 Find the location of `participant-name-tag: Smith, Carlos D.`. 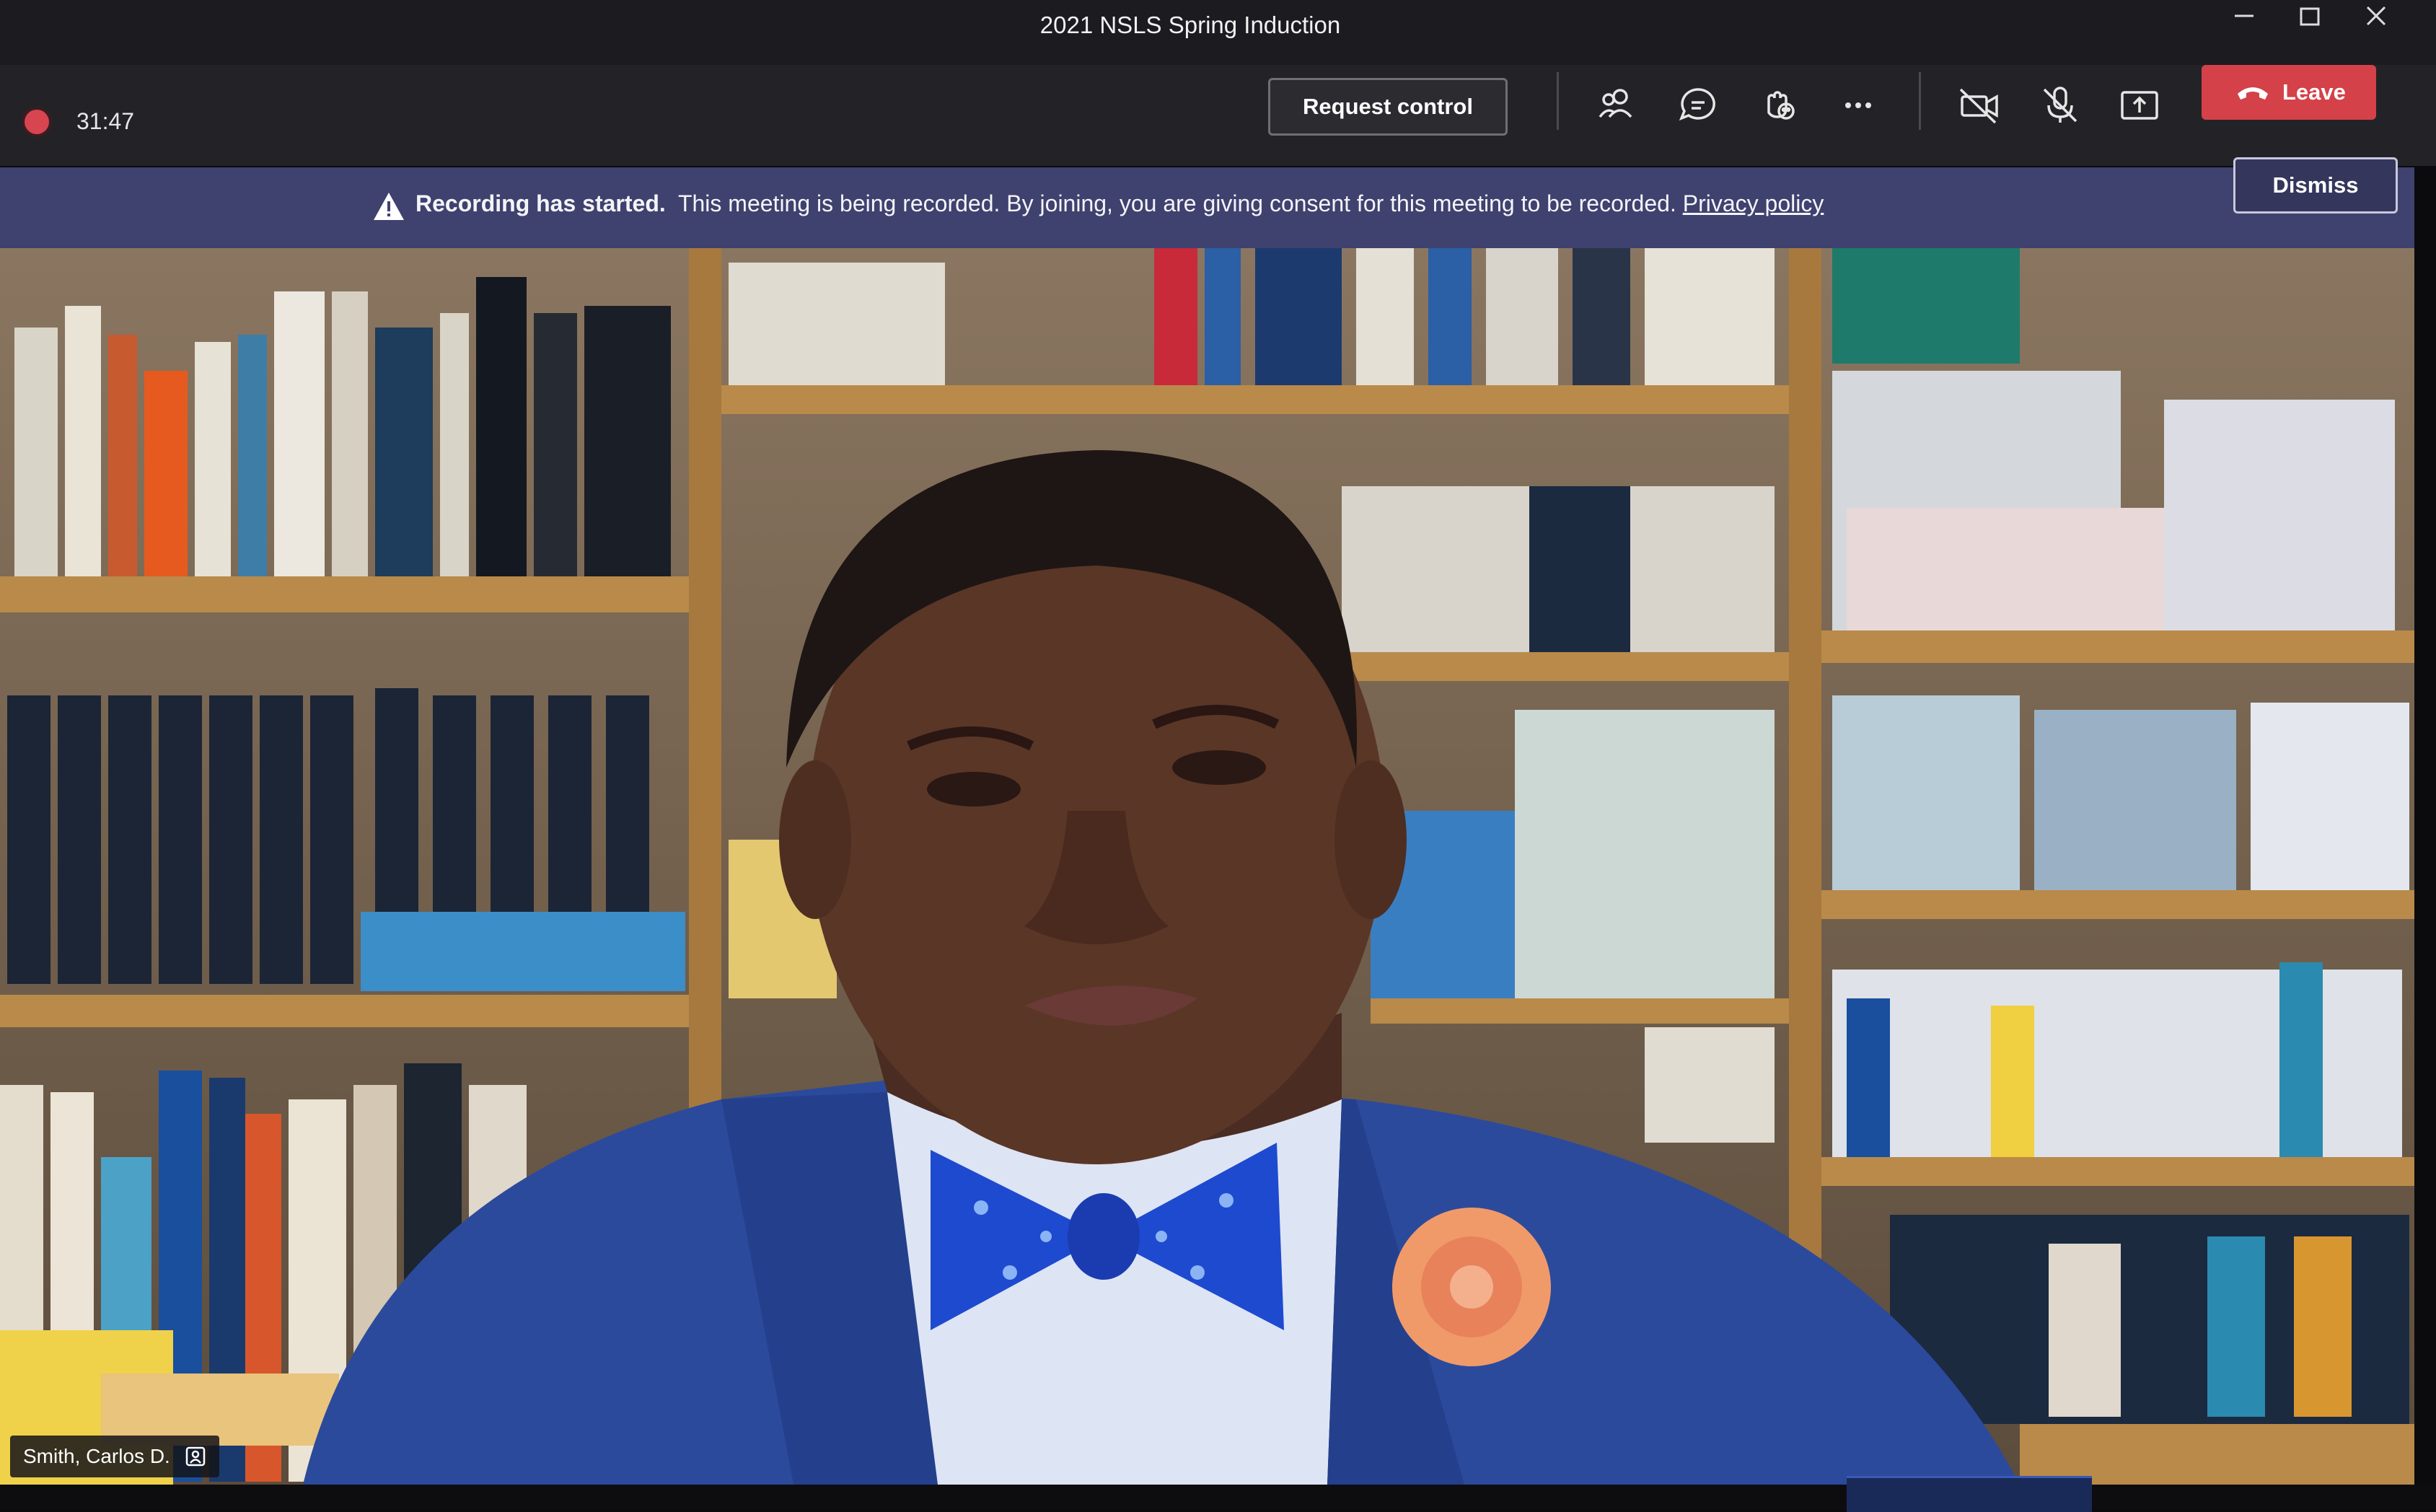

participant-name-tag: Smith, Carlos D. is located at coordinates (114, 1456).